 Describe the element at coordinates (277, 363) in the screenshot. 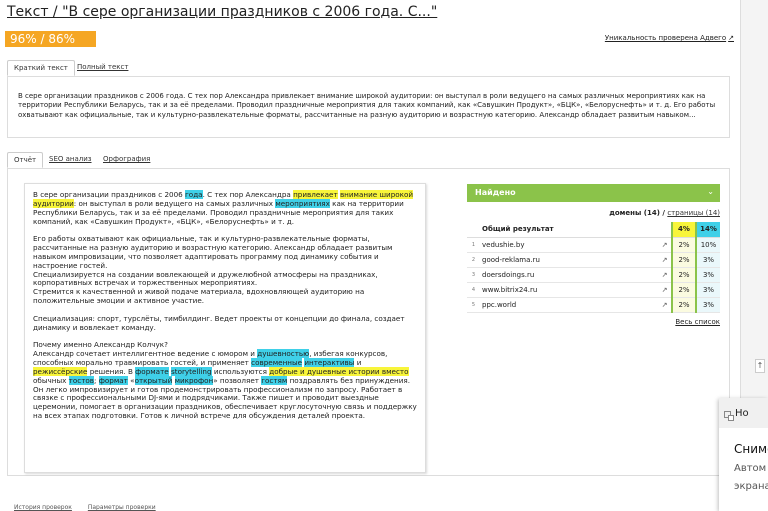

I see `match-highlight: современные` at that location.